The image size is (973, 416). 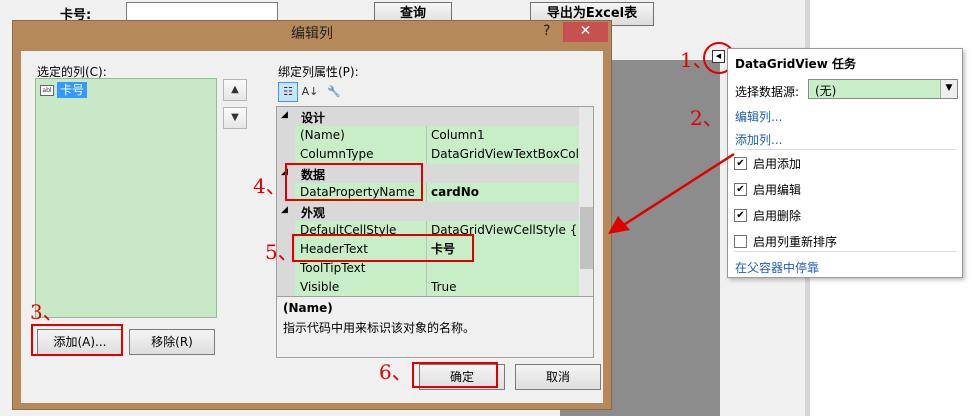 What do you see at coordinates (126, 198) in the screenshot?
I see `selected-columns-list: abl 卡号` at bounding box center [126, 198].